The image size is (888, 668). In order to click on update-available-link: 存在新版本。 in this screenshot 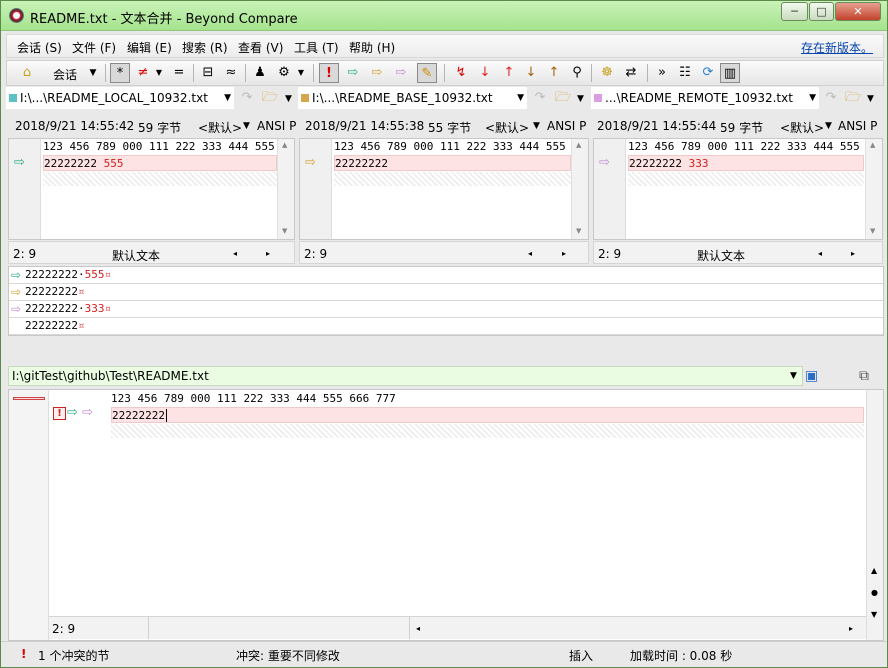, I will do `click(837, 47)`.